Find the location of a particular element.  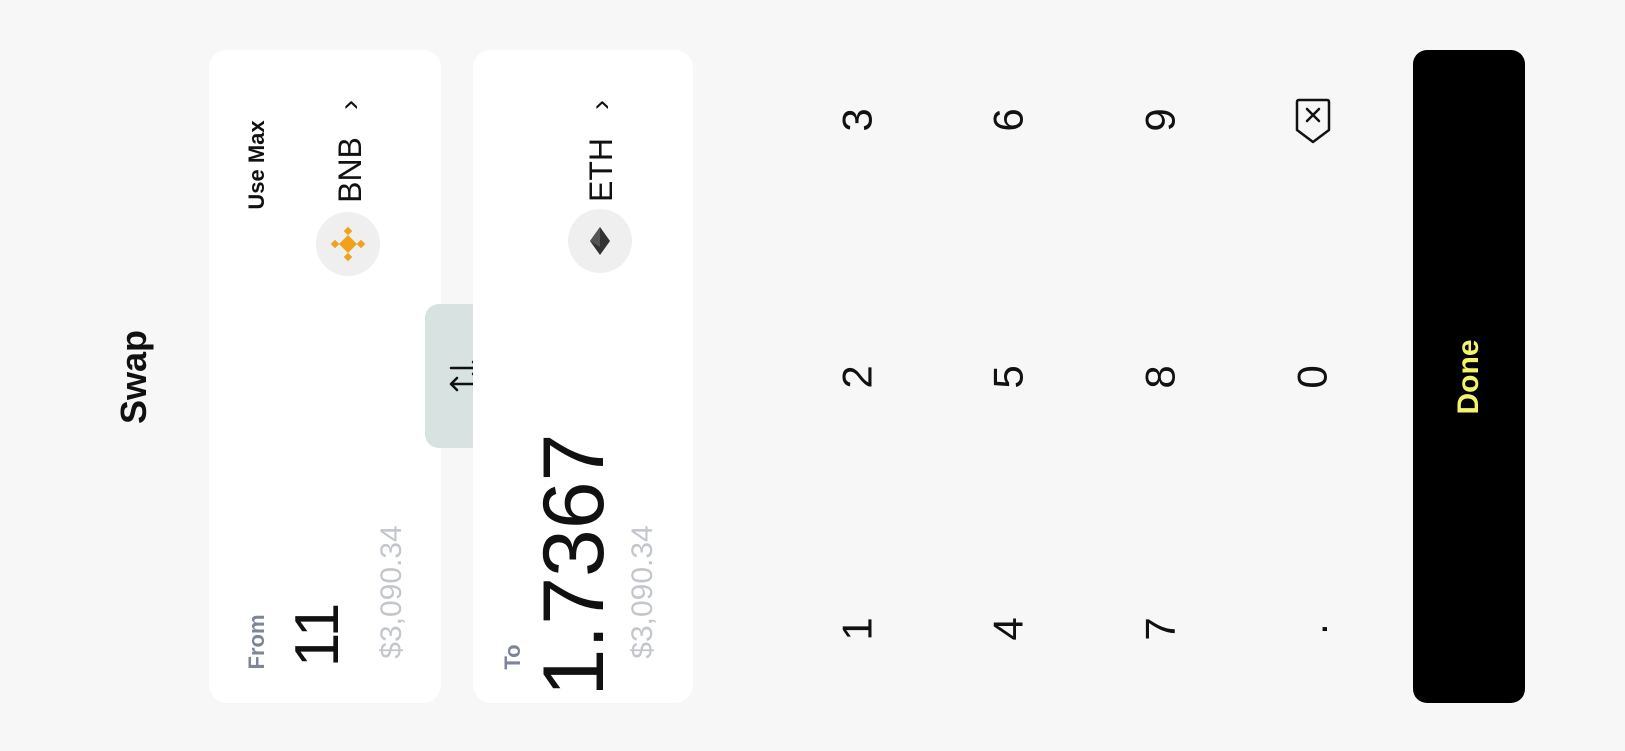

key-2: 2 is located at coordinates (858, 377).